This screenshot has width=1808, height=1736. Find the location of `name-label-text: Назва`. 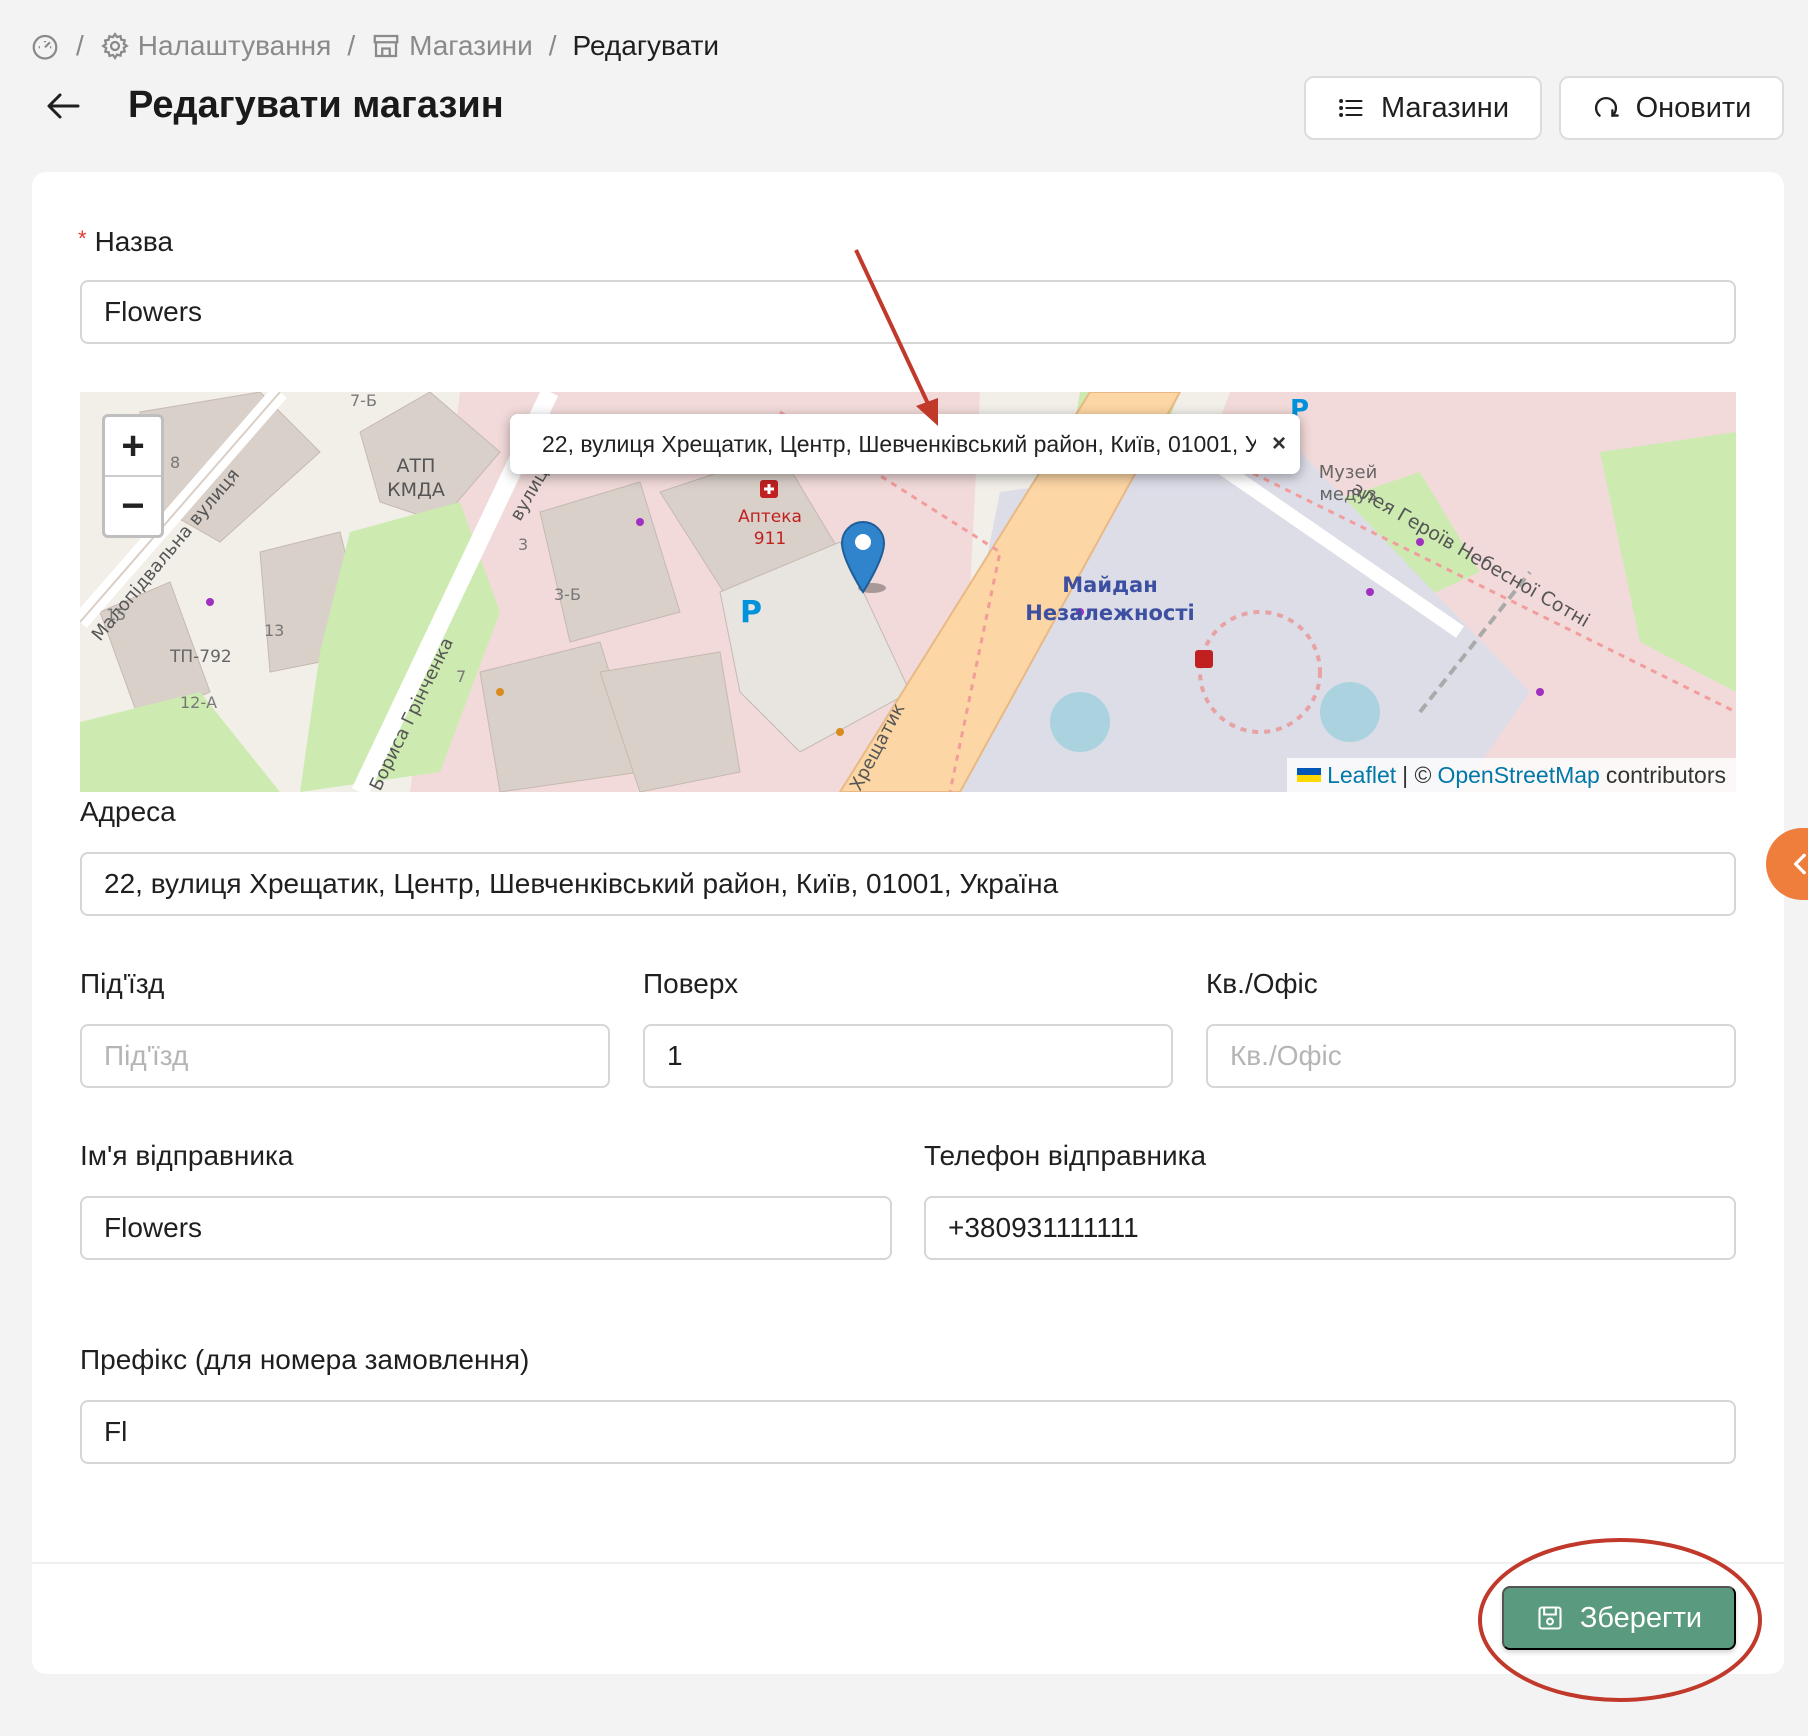

name-label-text: Назва is located at coordinates (134, 241).